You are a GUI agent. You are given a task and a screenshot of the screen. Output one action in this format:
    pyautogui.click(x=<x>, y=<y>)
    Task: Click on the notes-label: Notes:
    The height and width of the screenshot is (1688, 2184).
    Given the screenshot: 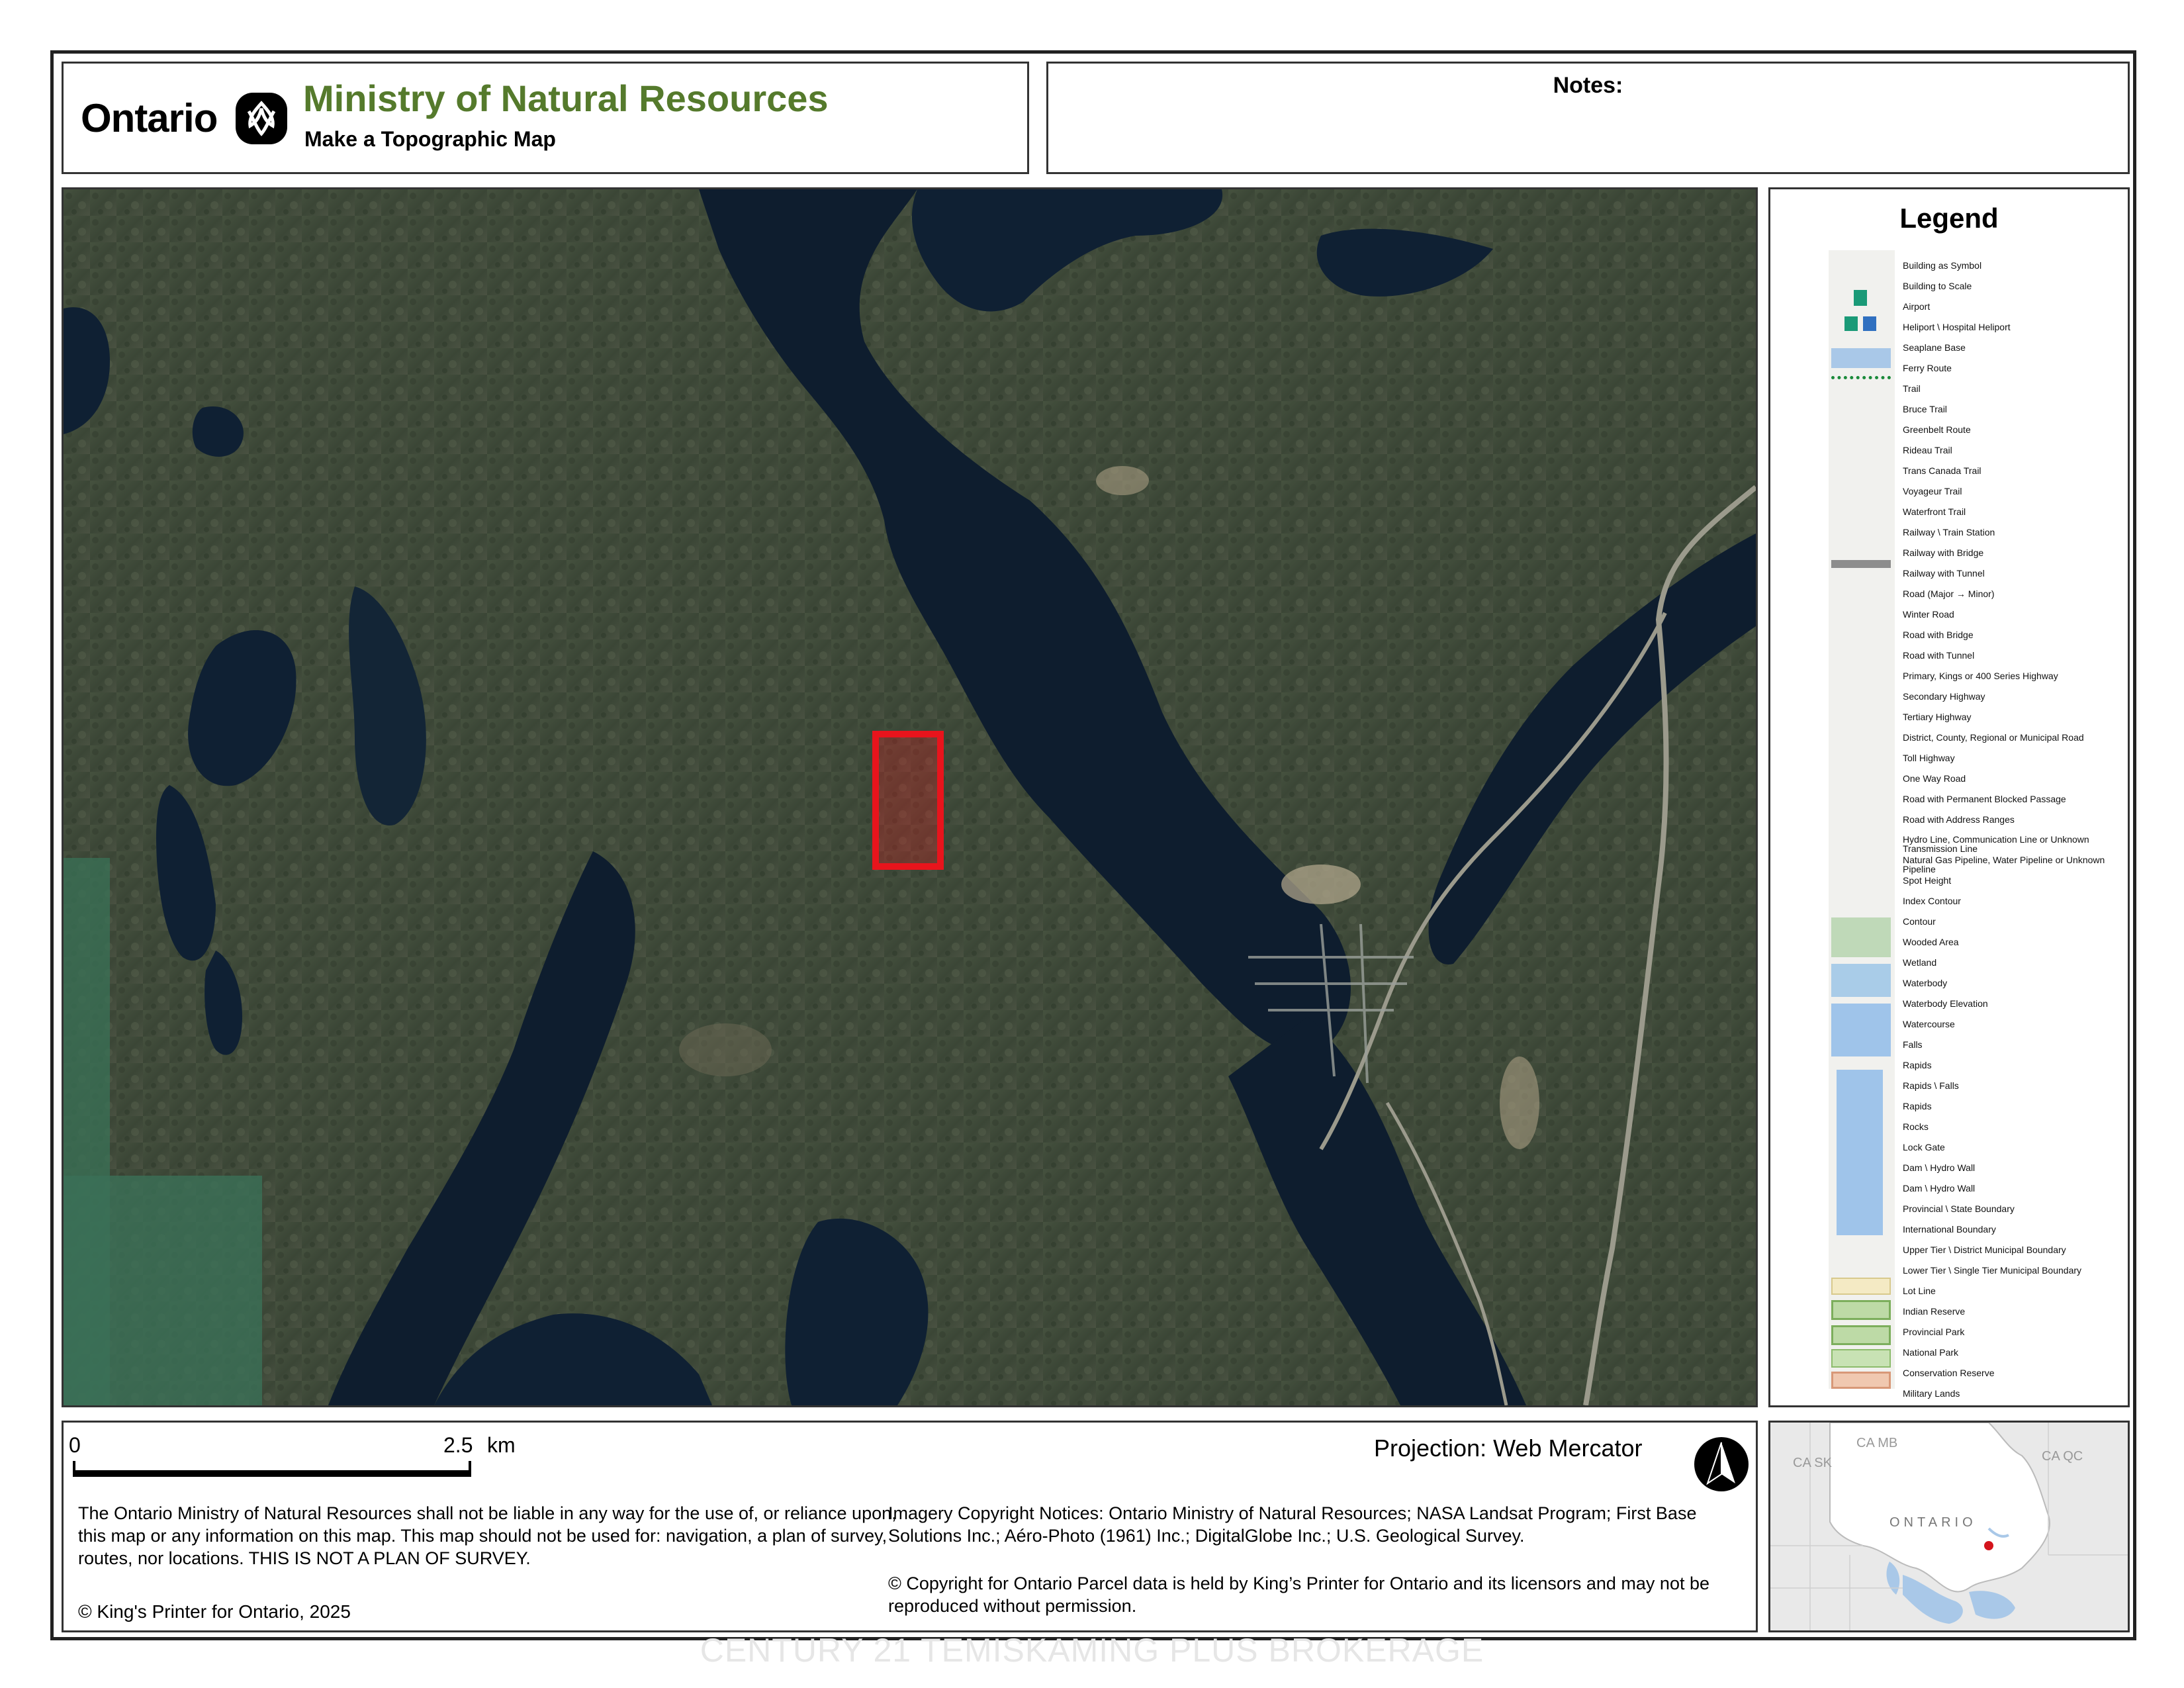 What is the action you would take?
    pyautogui.click(x=1588, y=85)
    